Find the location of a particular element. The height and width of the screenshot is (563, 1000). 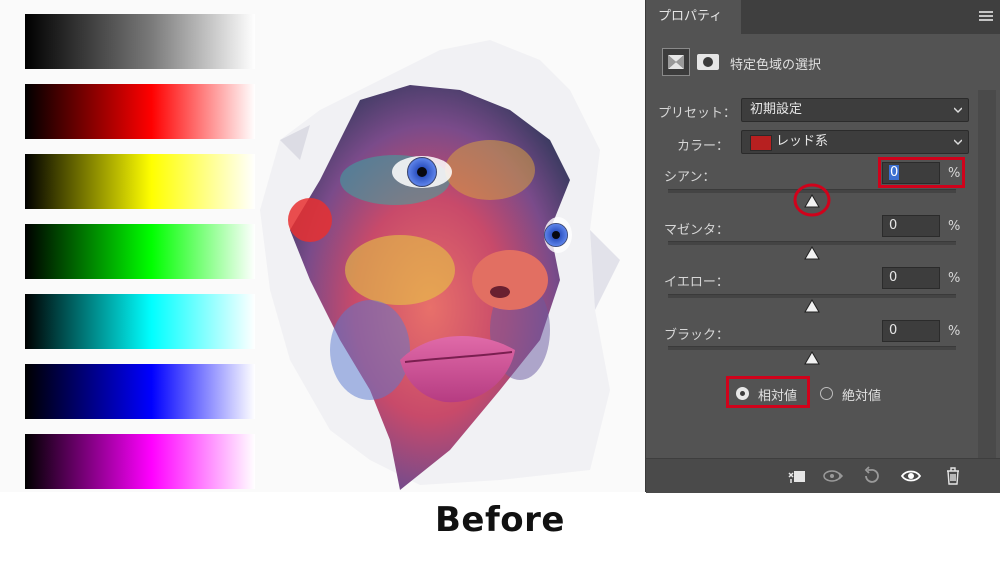

gradient-strip-gray is located at coordinates (140, 41).